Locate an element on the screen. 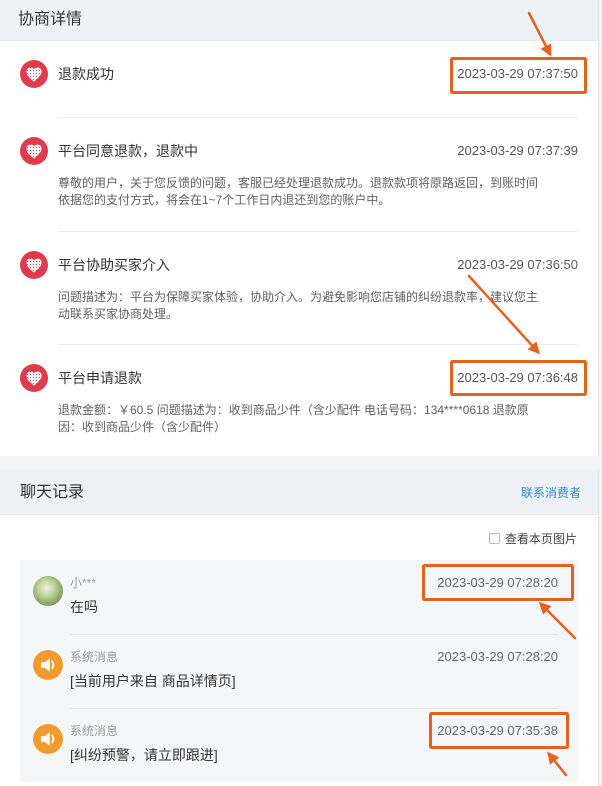 Image resolution: width=602 pixels, height=786 pixels. chat-message: 小*** 2023-03-29 07:28:20 在吗 is located at coordinates (299, 597).